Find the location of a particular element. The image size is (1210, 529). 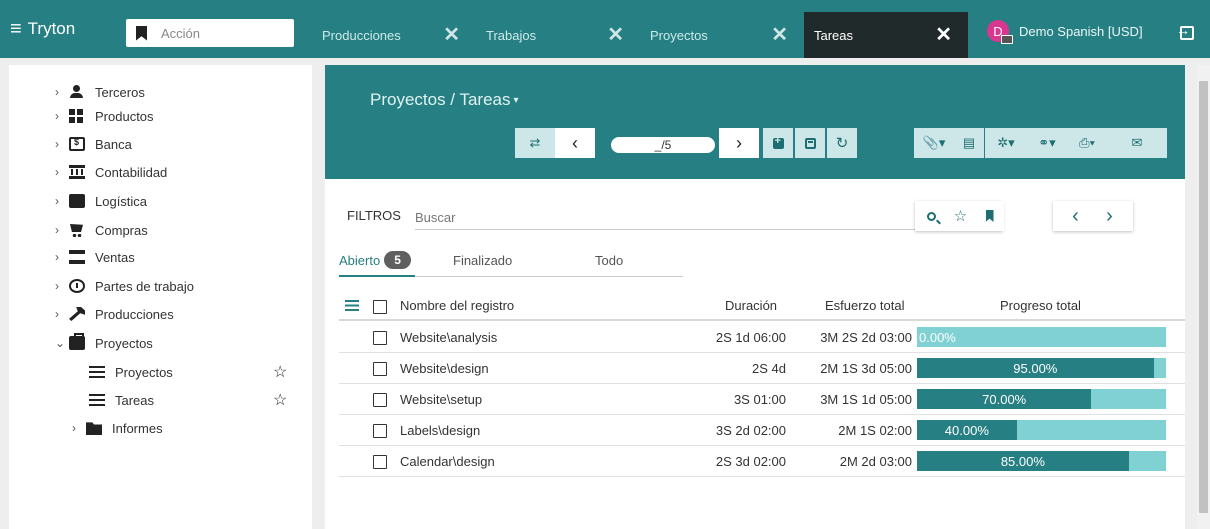

email-button: ✉ is located at coordinates (1137, 143).